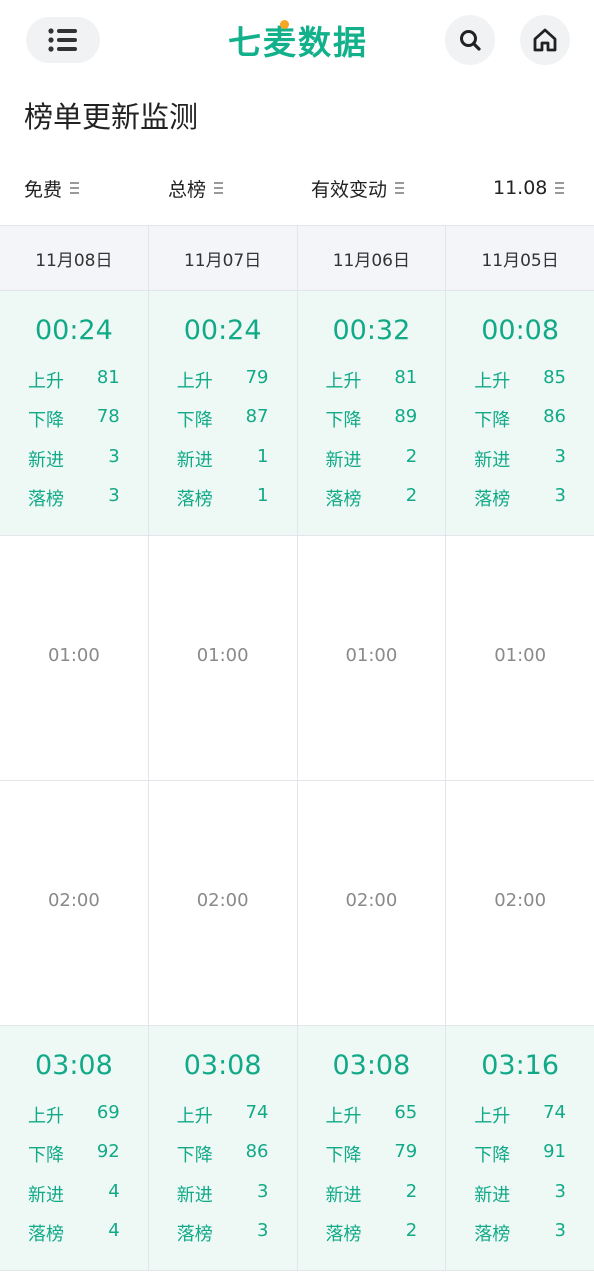 Image resolution: width=594 pixels, height=1280 pixels. What do you see at coordinates (74, 418) in the screenshot?
I see `stat-down: 下降 78` at bounding box center [74, 418].